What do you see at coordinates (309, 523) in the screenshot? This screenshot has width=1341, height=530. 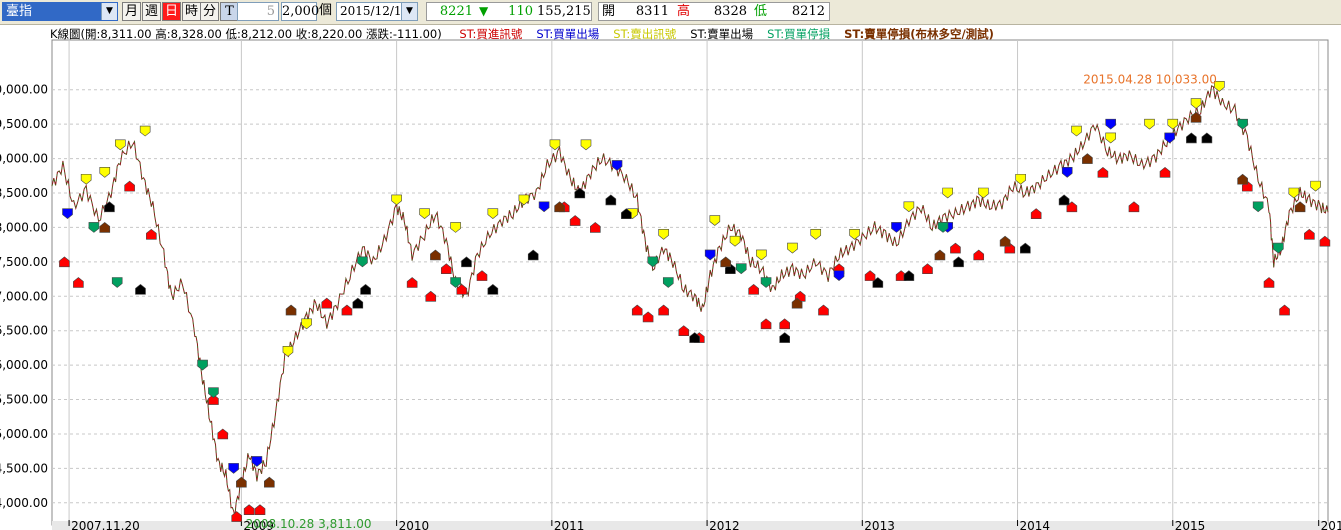 I see `extreme-annotation: 2008.10.28 3,811.00` at bounding box center [309, 523].